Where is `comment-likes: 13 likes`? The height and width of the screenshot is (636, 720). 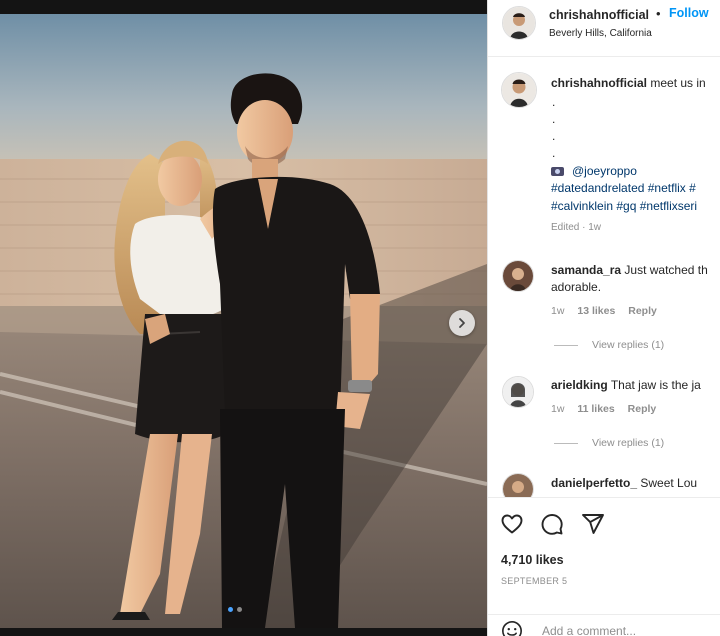 comment-likes: 13 likes is located at coordinates (596, 311).